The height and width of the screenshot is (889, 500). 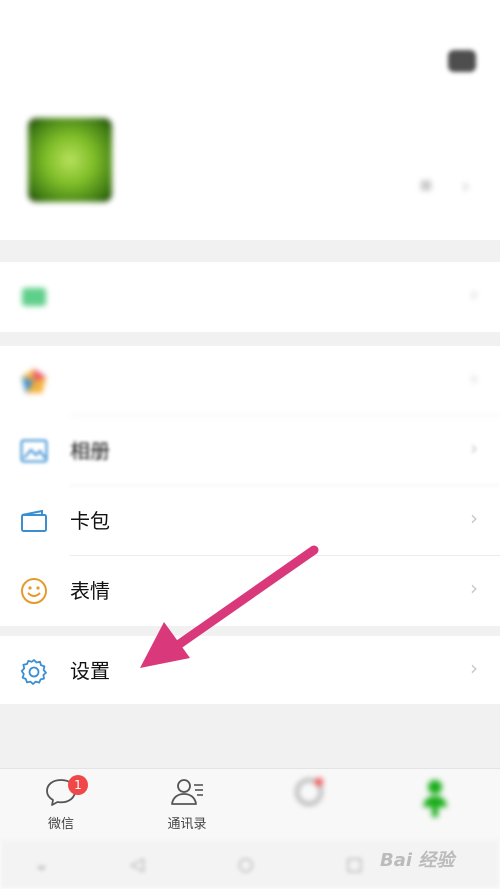 What do you see at coordinates (61, 803) in the screenshot?
I see `tab-chats: 1 微信` at bounding box center [61, 803].